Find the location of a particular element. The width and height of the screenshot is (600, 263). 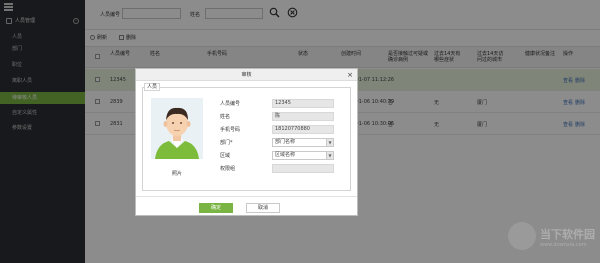

phone-field: 18120770880 is located at coordinates (303, 129).